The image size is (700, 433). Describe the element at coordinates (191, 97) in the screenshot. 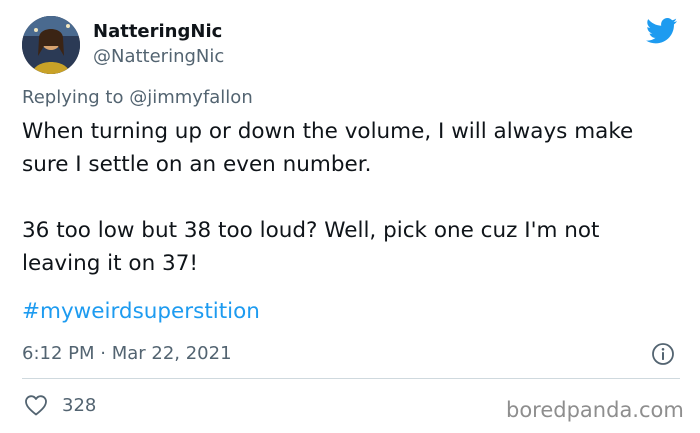

I see `reply-mention-link: @jimmyfallon` at that location.